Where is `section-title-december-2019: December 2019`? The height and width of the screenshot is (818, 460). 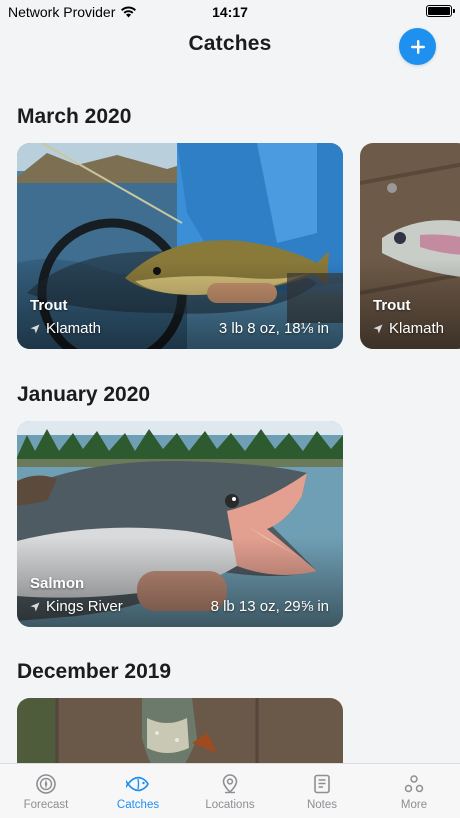
section-title-december-2019: December 2019 is located at coordinates (94, 671).